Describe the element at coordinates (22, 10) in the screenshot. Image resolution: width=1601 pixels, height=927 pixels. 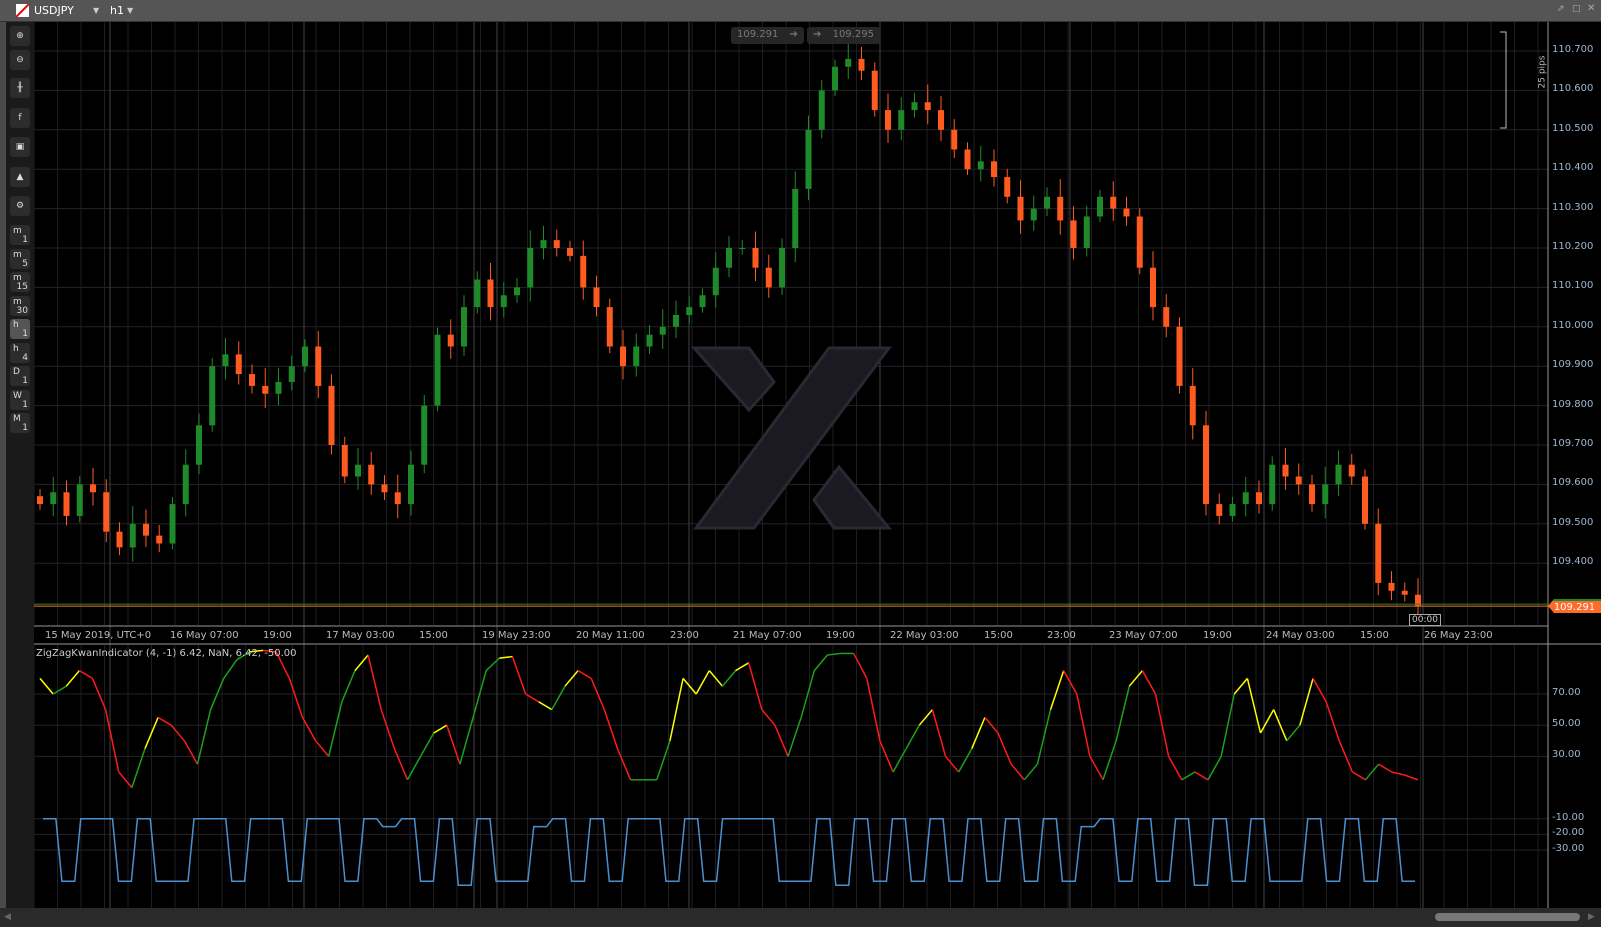
I see `symbol-color-icon` at that location.